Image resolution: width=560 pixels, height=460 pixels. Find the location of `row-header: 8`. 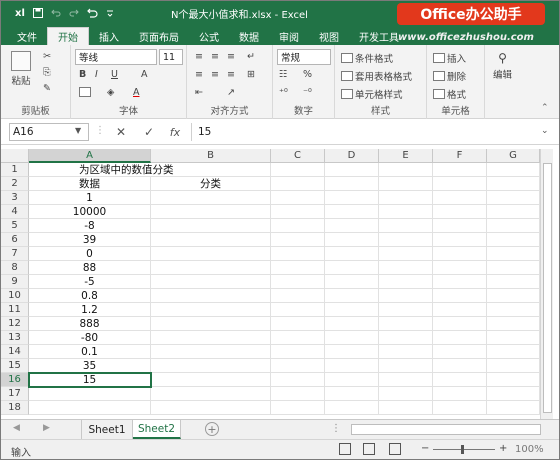

row-header: 8 is located at coordinates (15, 268).